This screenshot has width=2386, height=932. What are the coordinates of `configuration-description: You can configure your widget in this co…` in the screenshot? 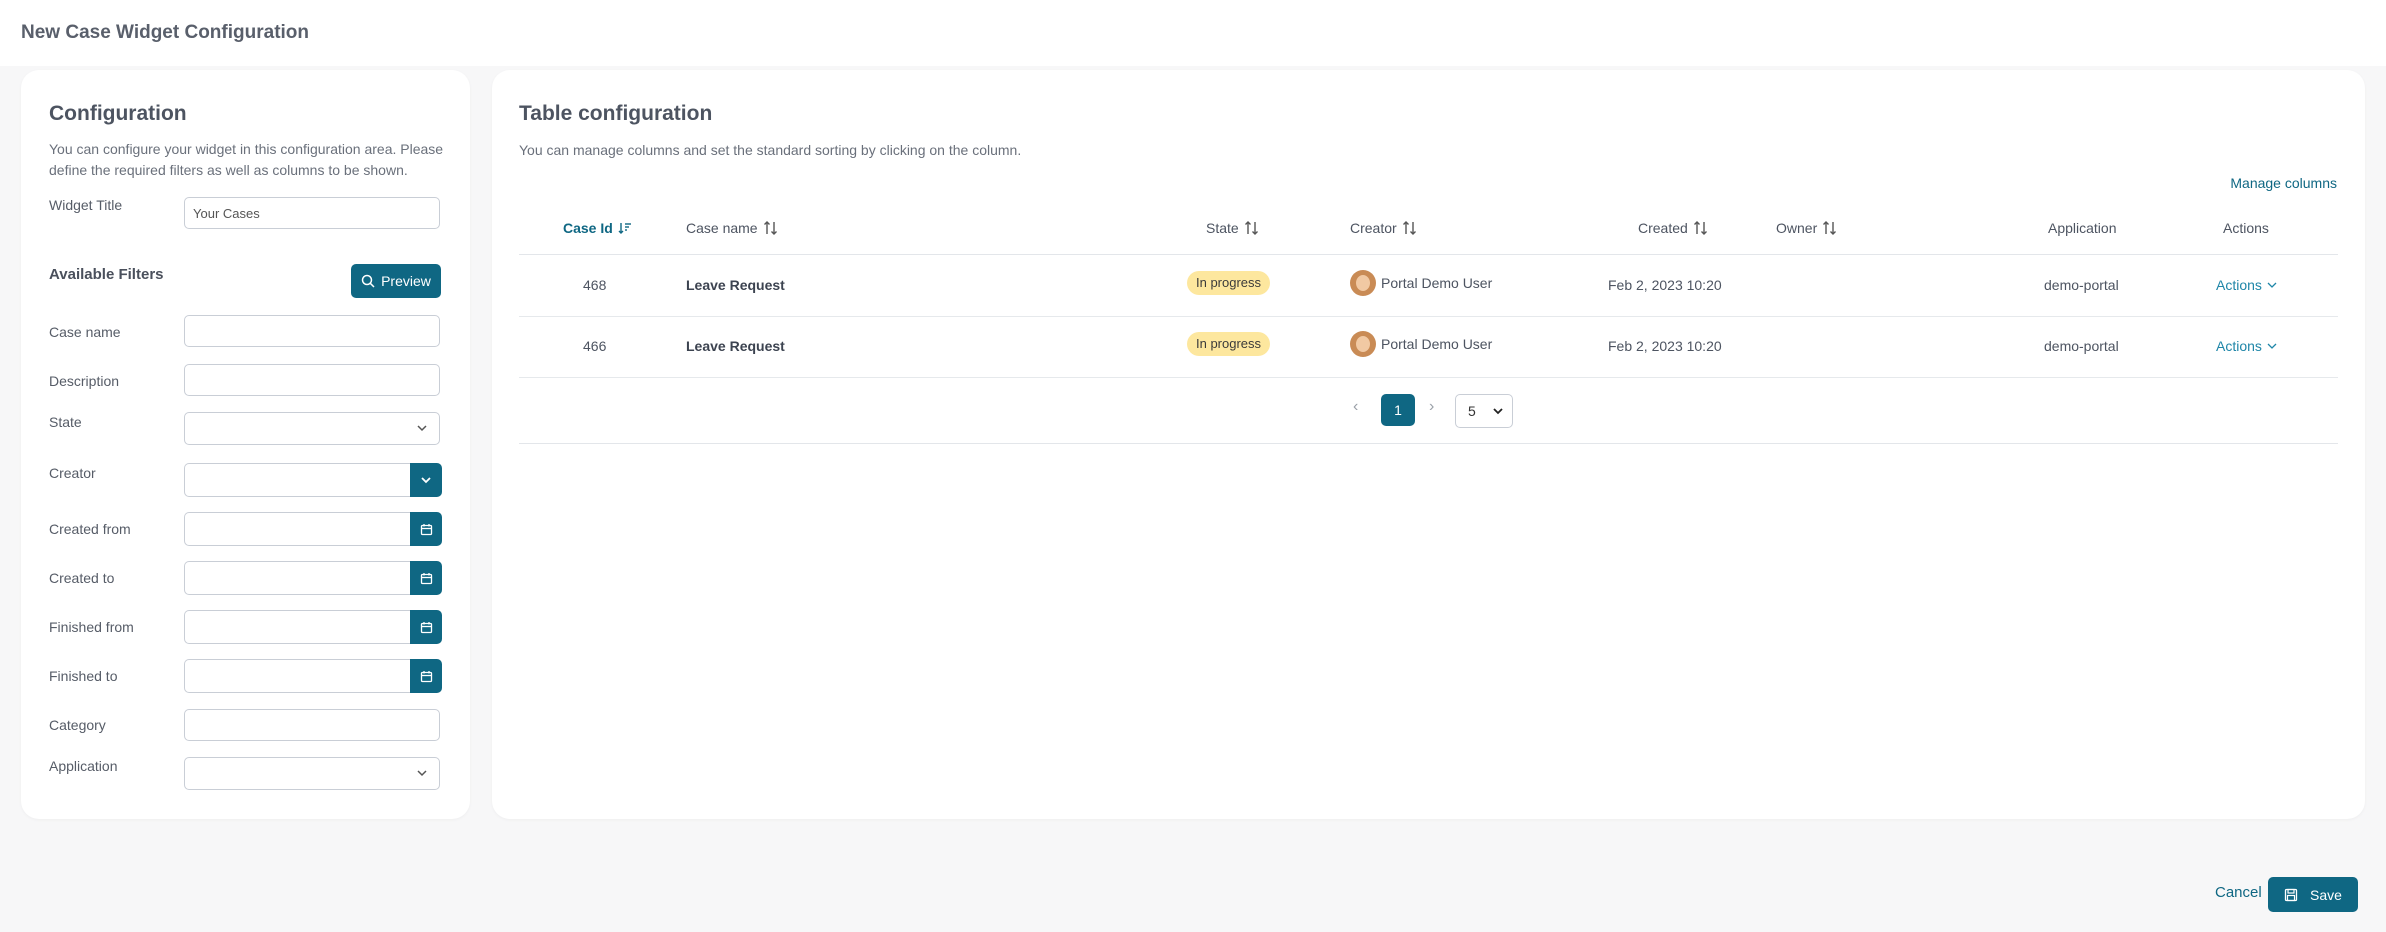 It's located at (246, 159).